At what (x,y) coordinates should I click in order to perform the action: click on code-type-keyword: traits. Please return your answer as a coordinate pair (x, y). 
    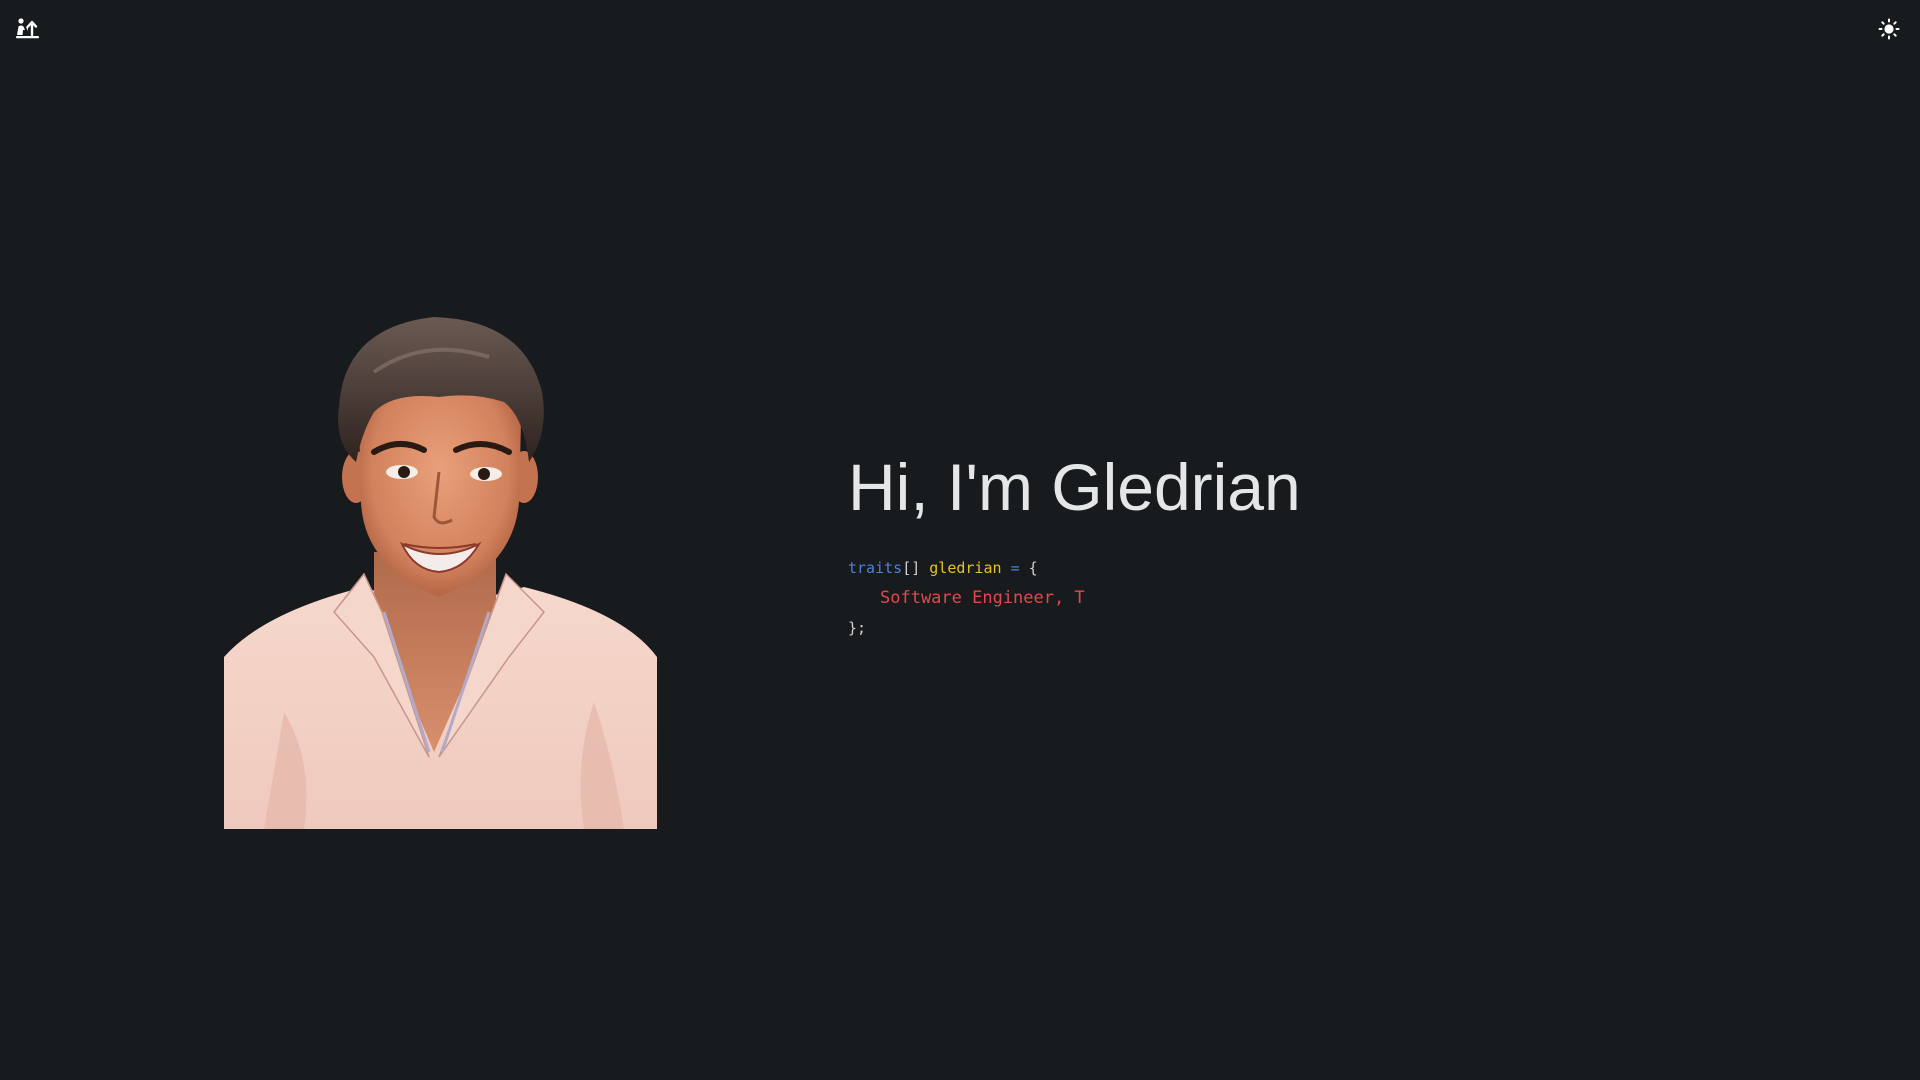
    Looking at the image, I should click on (875, 568).